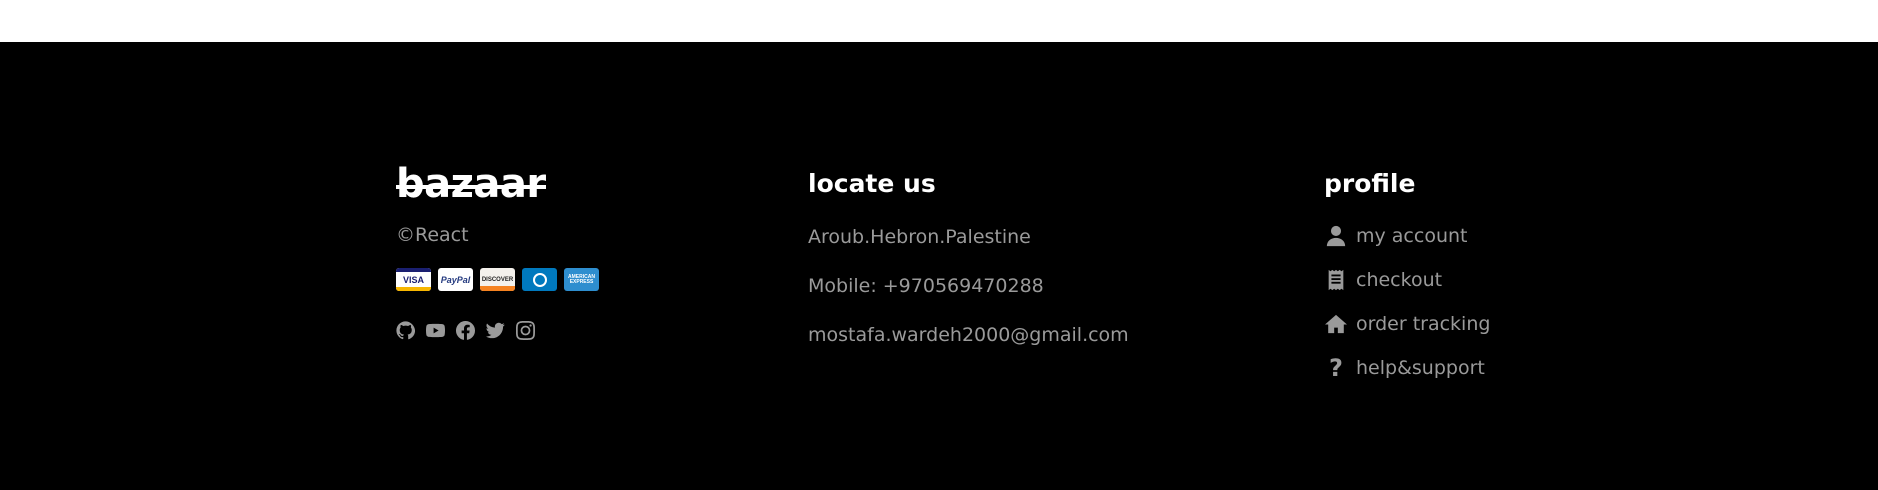 The image size is (1878, 490). Describe the element at coordinates (495, 330) in the screenshot. I see `twitter-icon` at that location.